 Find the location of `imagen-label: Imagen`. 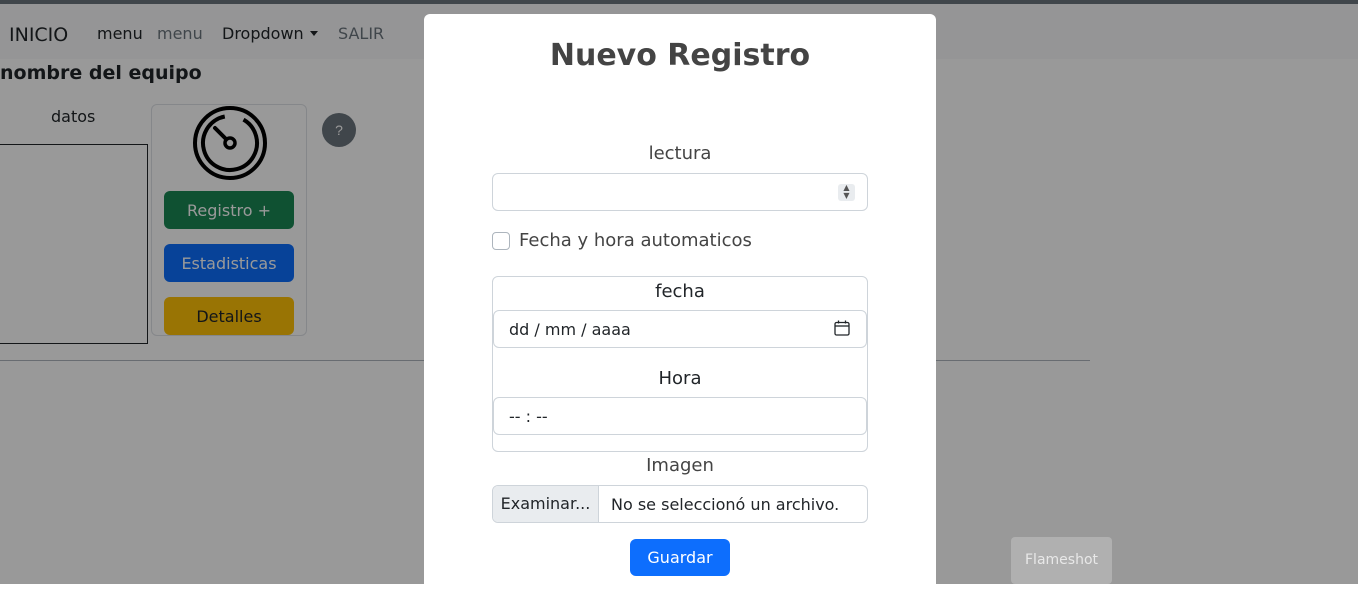

imagen-label: Imagen is located at coordinates (680, 465).